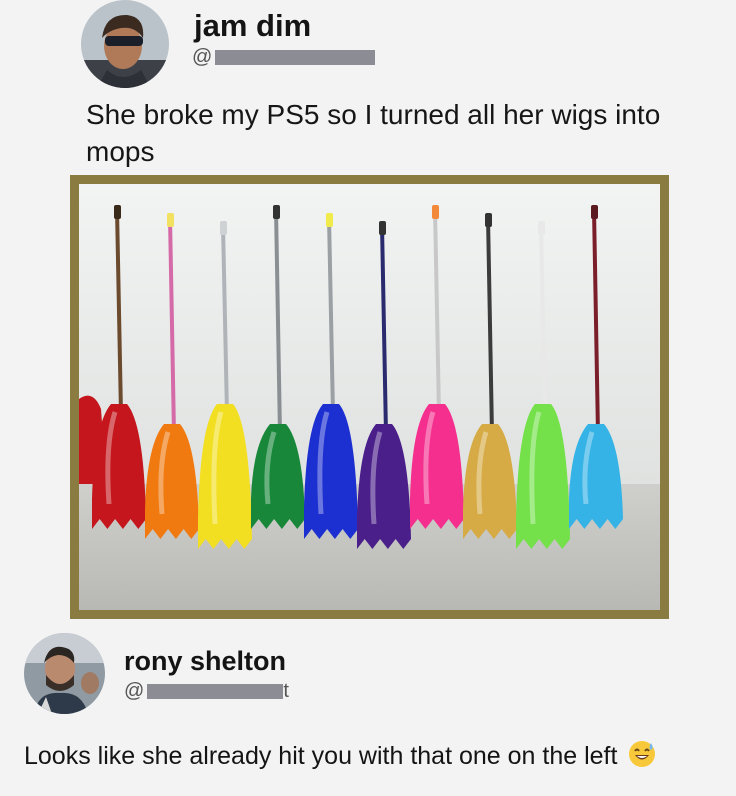 This screenshot has width=736, height=796. Describe the element at coordinates (286, 691) in the screenshot. I see `handle-suffix: t` at that location.